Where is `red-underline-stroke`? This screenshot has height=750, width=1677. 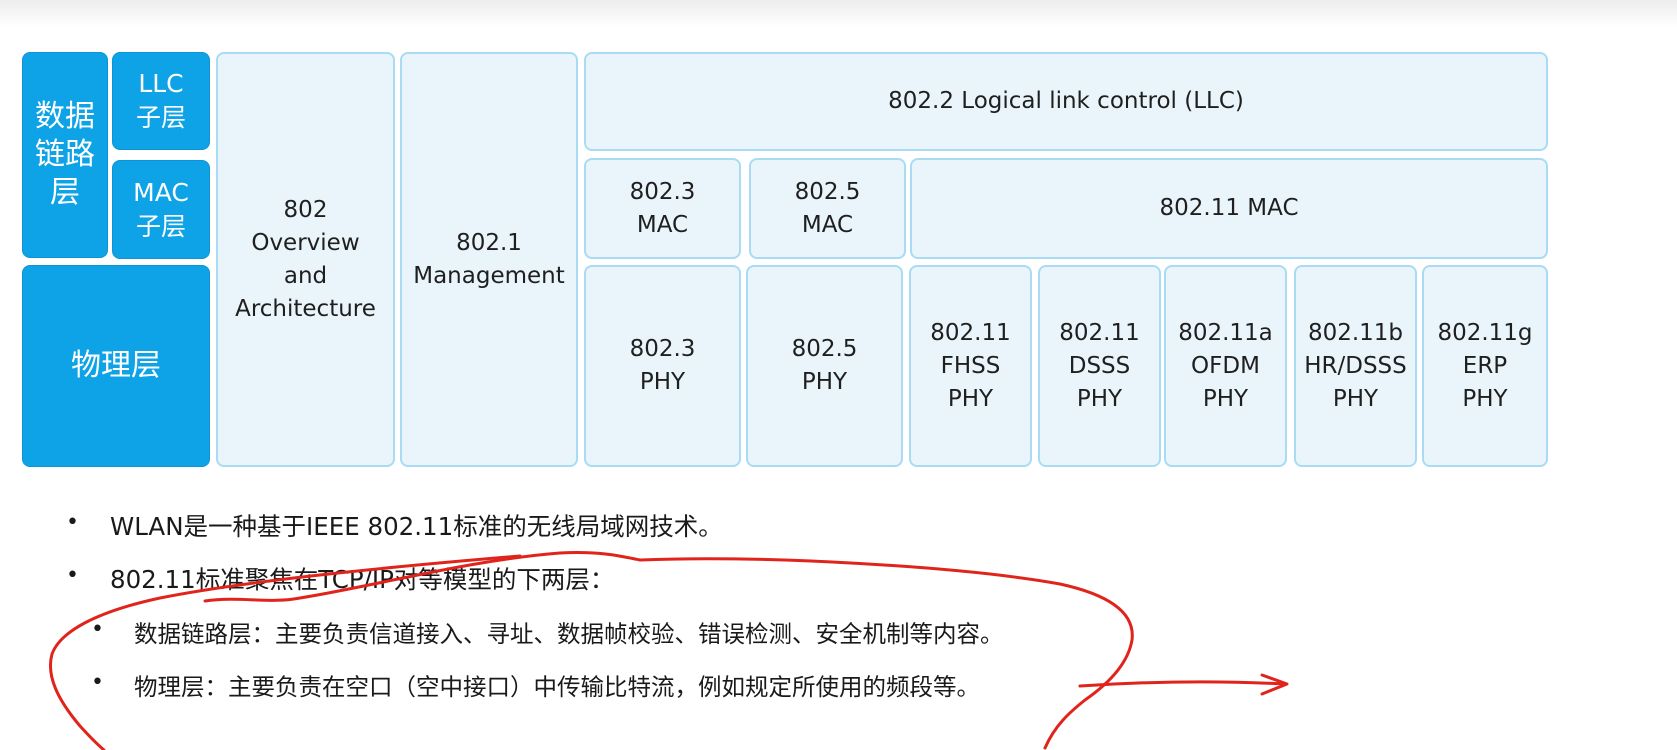
red-underline-stroke is located at coordinates (422, 577).